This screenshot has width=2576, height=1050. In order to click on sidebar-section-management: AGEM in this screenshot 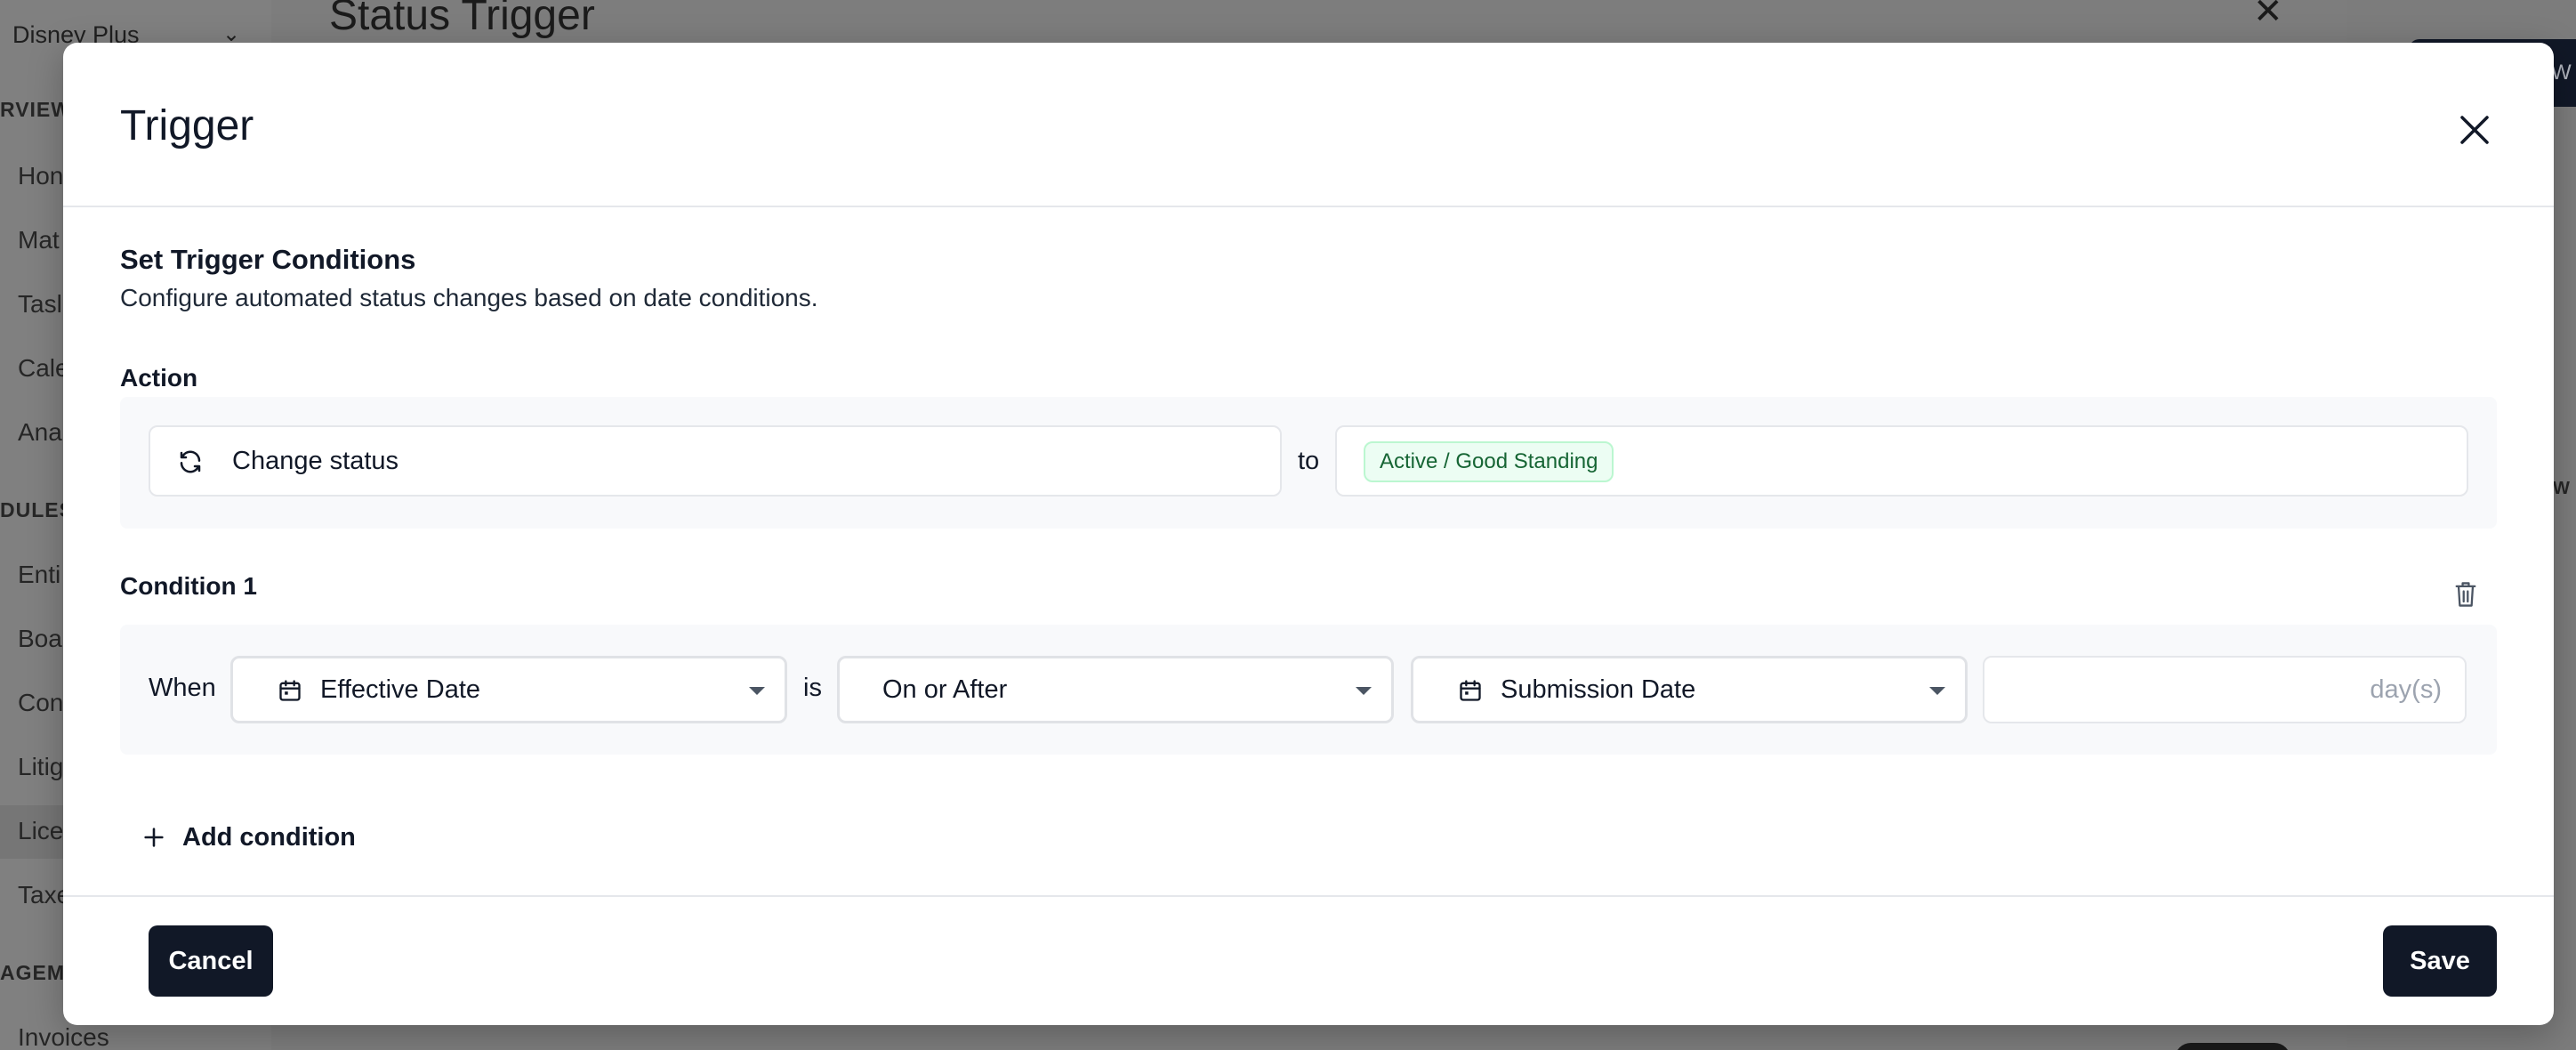, I will do `click(32, 972)`.